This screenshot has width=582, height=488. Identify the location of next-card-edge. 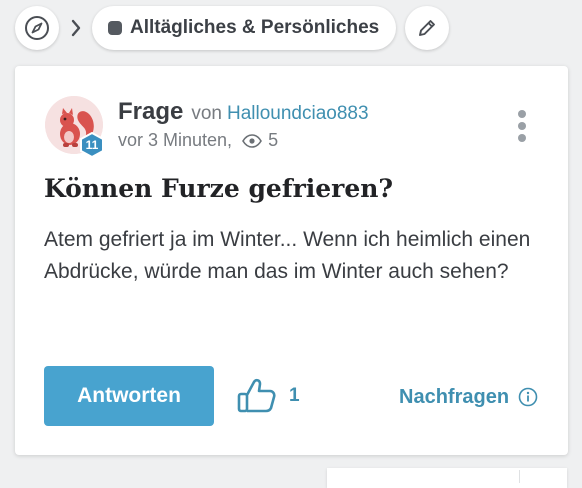
(447, 478).